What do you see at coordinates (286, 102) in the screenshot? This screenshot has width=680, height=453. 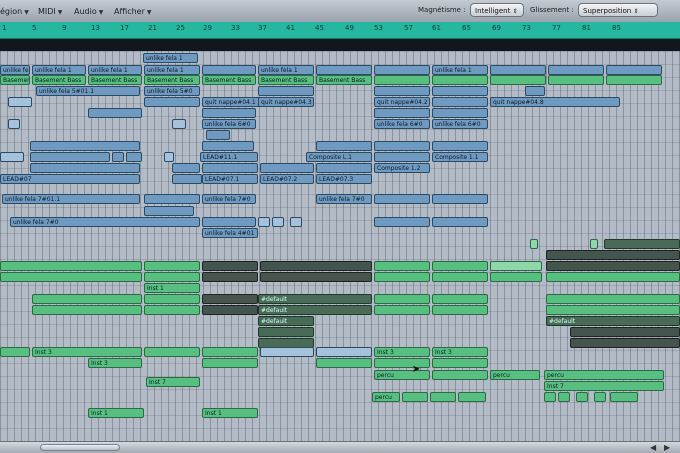 I see `midi-region: quit nappe#04.3` at bounding box center [286, 102].